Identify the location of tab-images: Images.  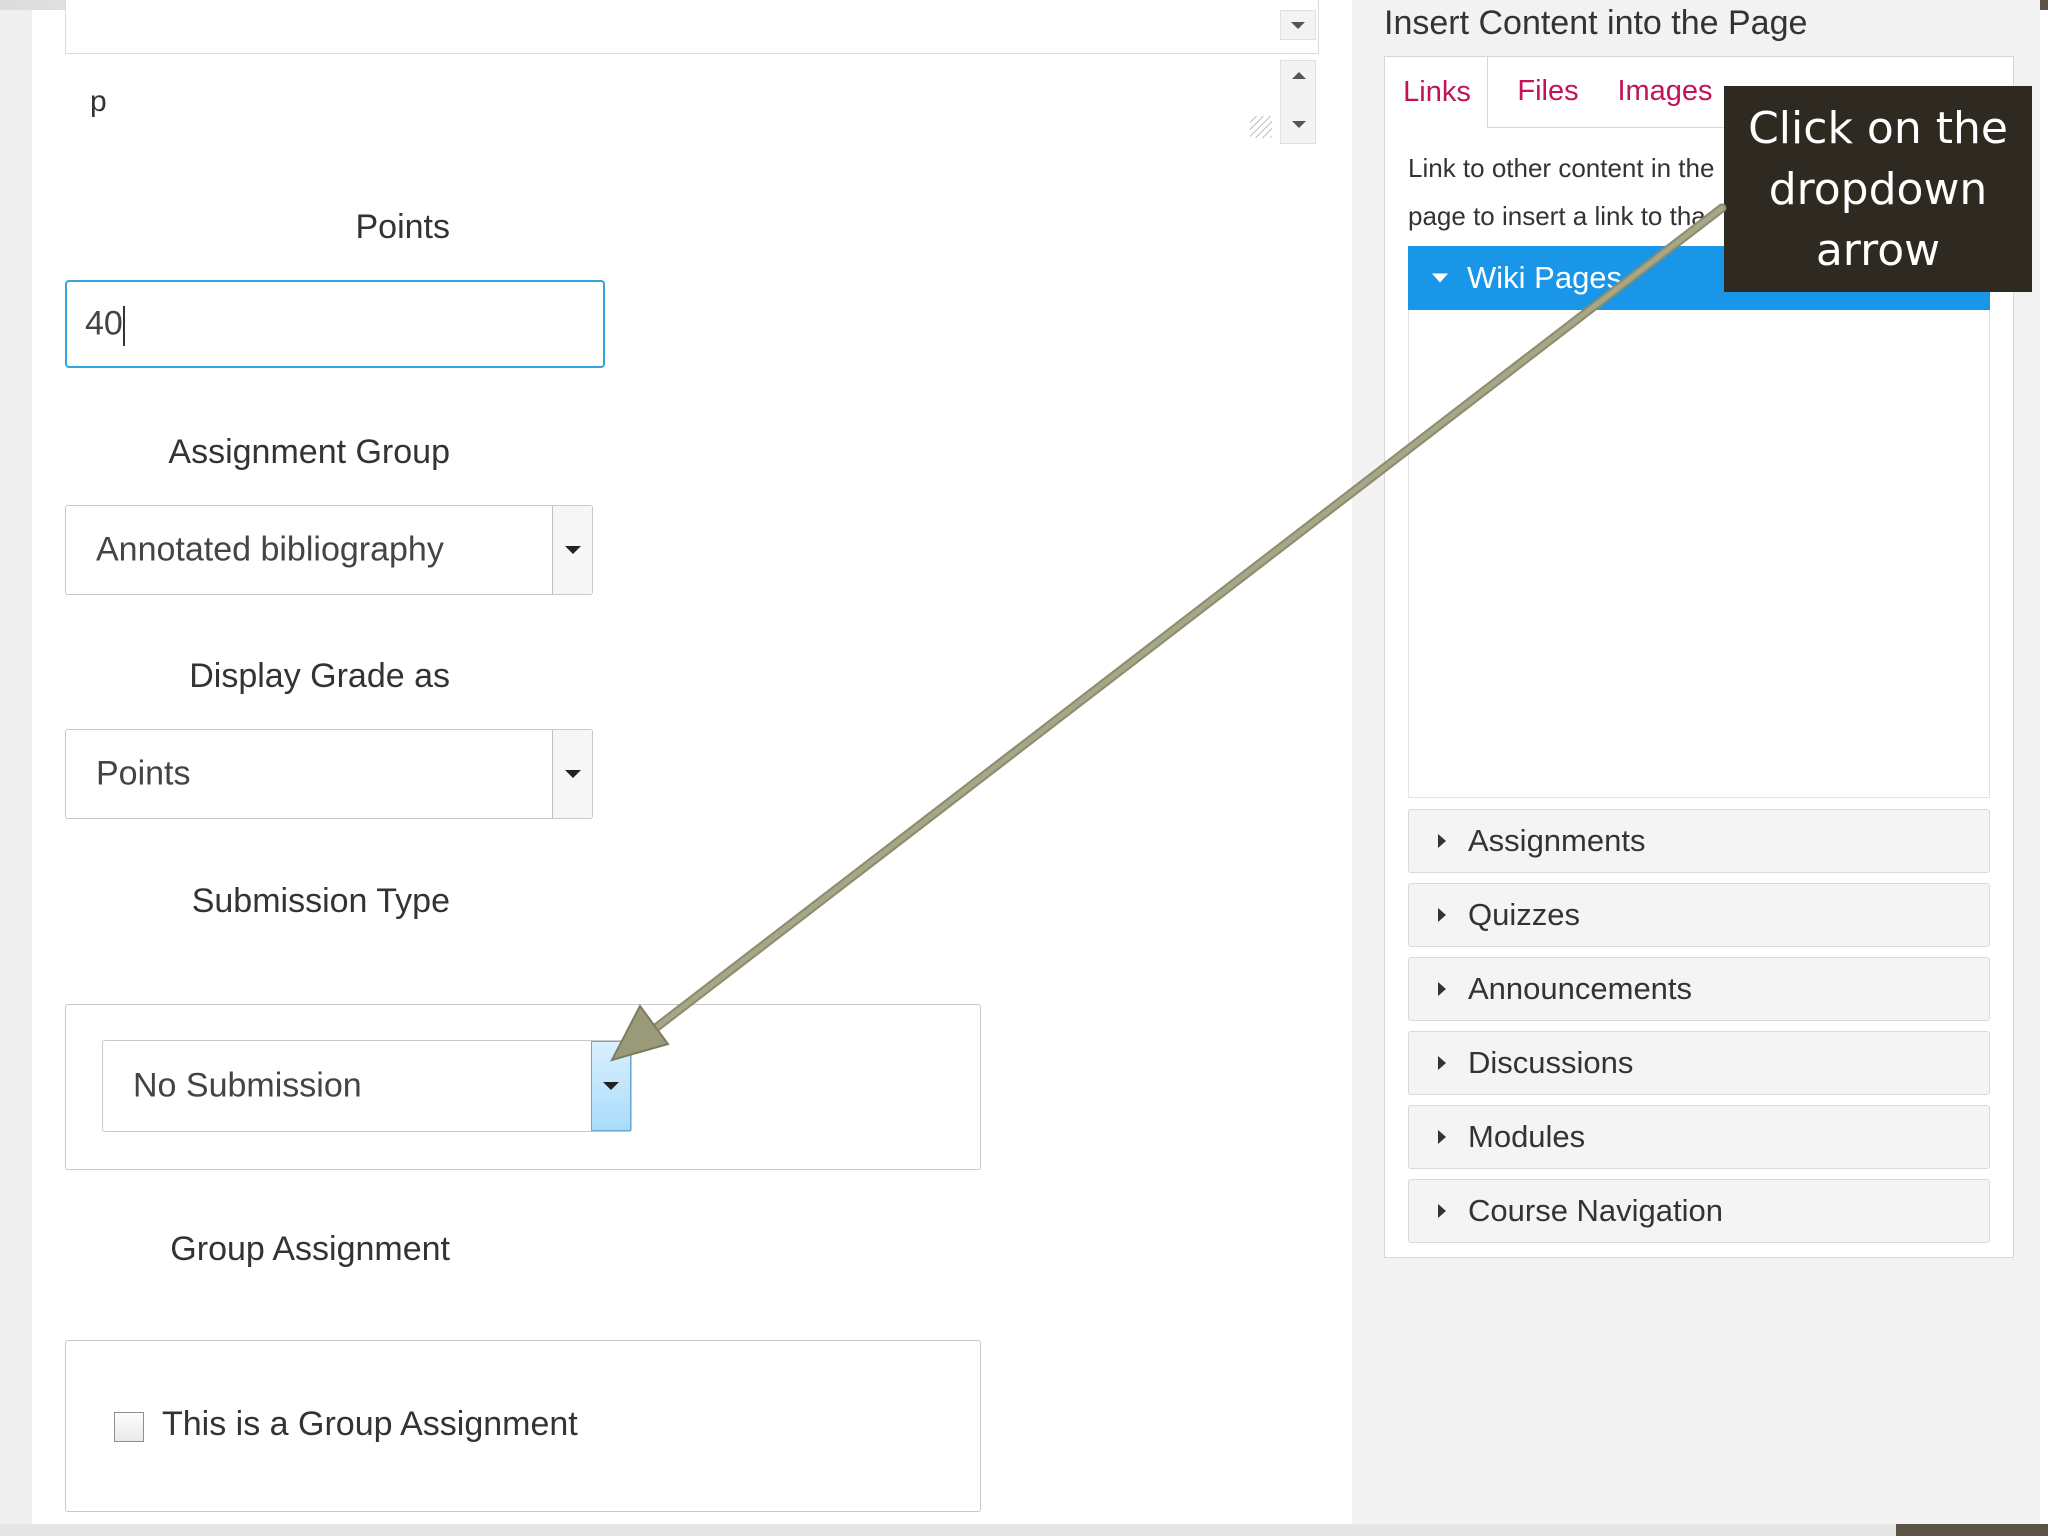
(1665, 91).